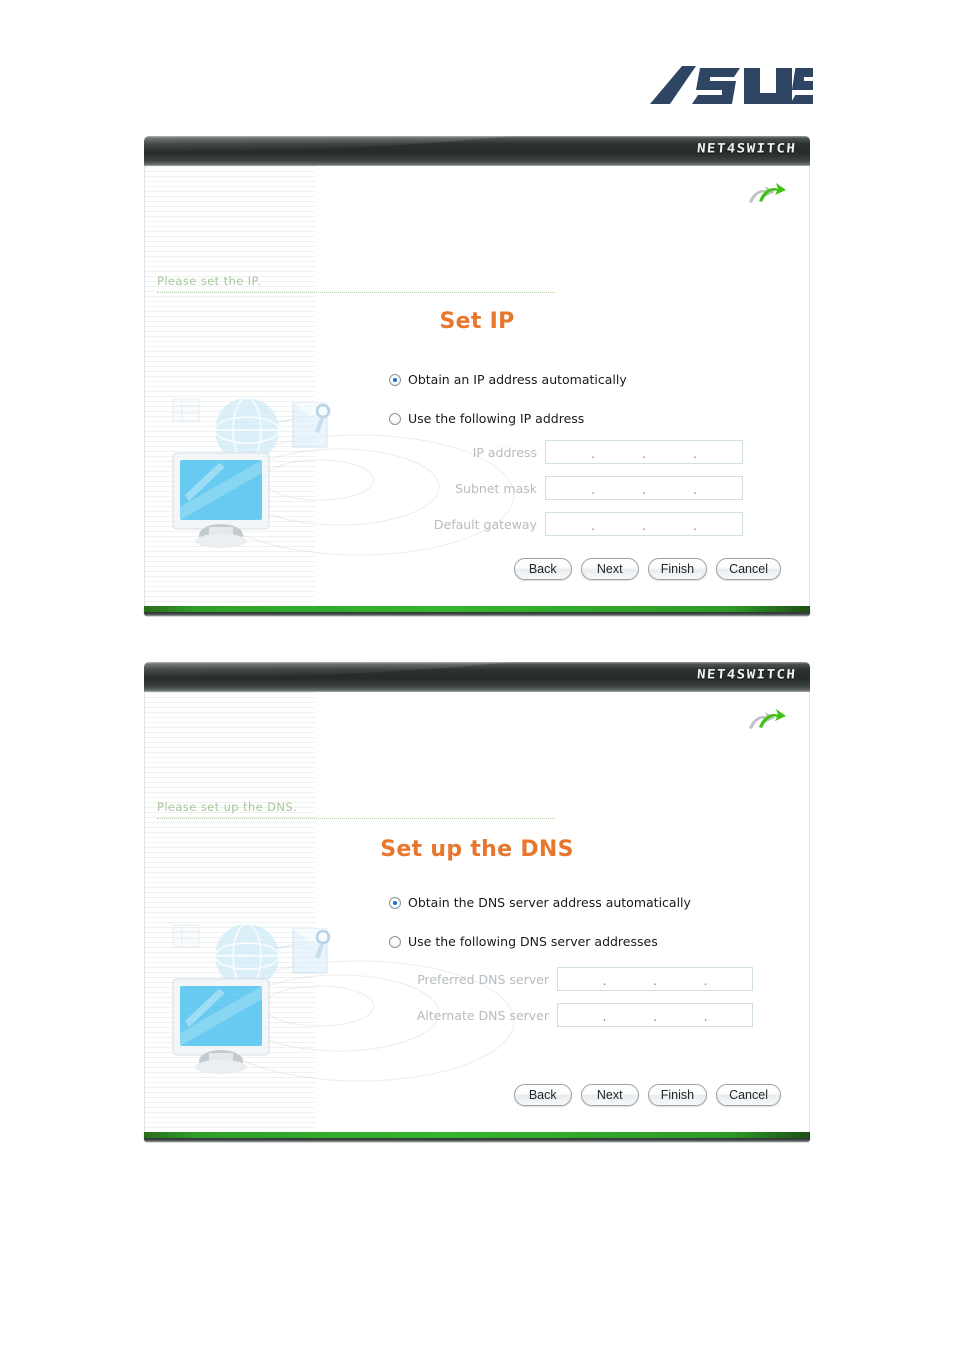 The width and height of the screenshot is (954, 1350). I want to click on registered-mark: ®, so click(804, 73).